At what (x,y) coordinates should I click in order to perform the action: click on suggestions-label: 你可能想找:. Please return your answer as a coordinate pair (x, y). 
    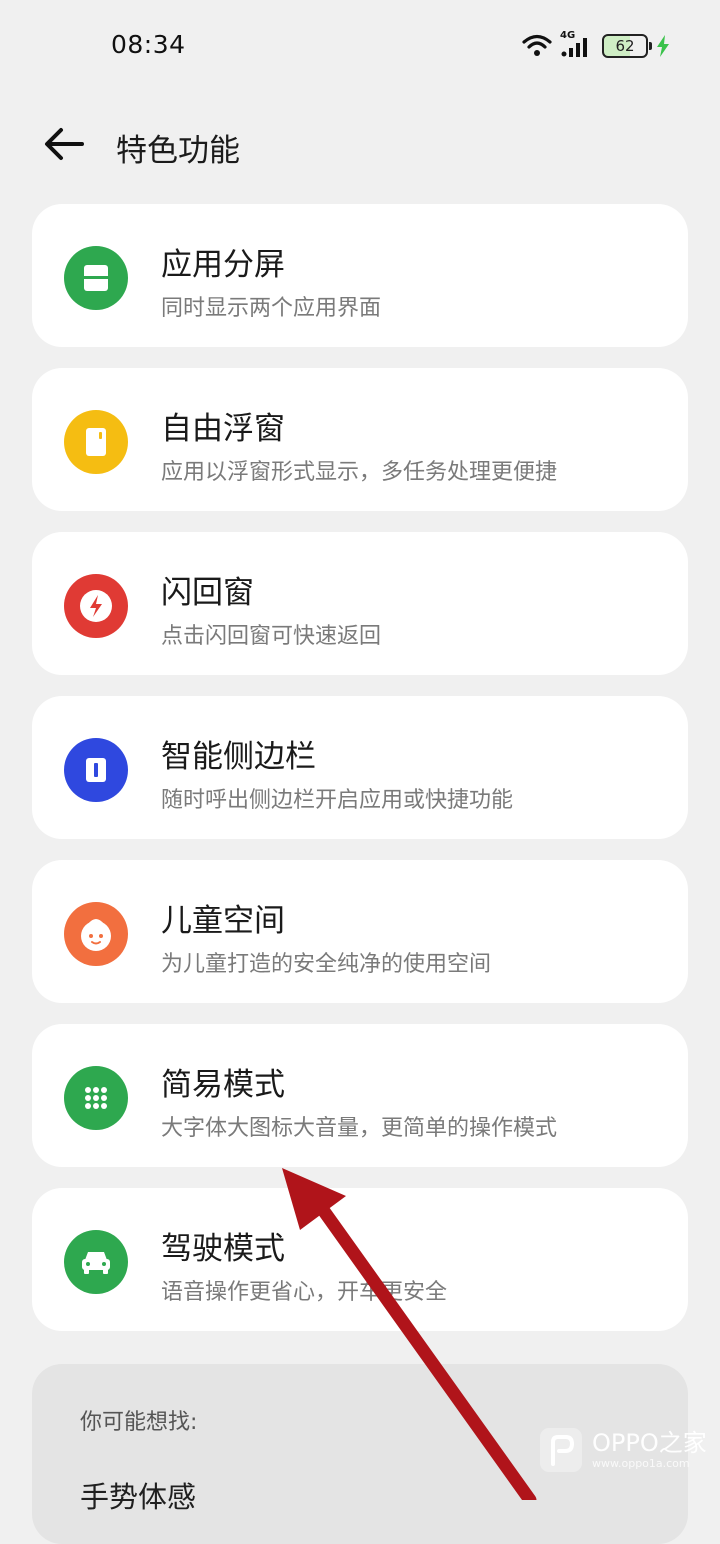
    Looking at the image, I should click on (139, 1422).